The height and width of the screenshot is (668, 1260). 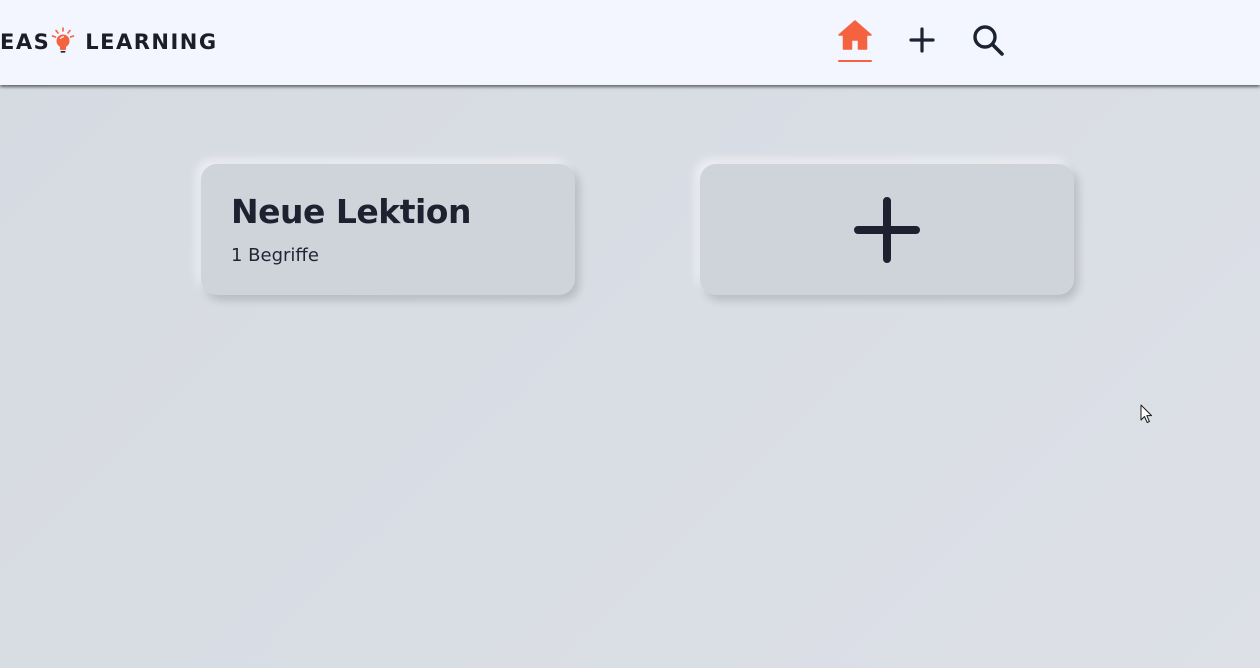 What do you see at coordinates (630, 42) in the screenshot?
I see `app-header: EAS LEARNING` at bounding box center [630, 42].